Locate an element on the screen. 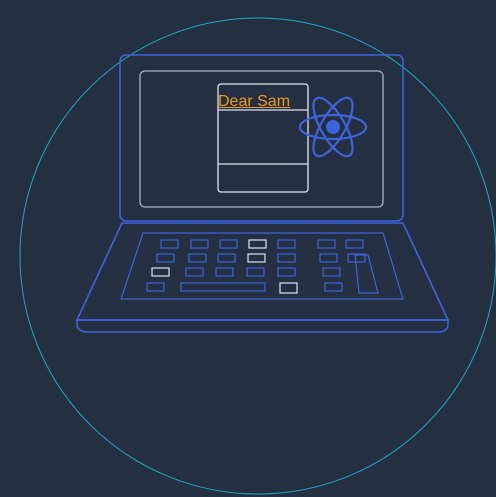 Image resolution: width=496 pixels, height=497 pixels. enter-key is located at coordinates (366, 274).